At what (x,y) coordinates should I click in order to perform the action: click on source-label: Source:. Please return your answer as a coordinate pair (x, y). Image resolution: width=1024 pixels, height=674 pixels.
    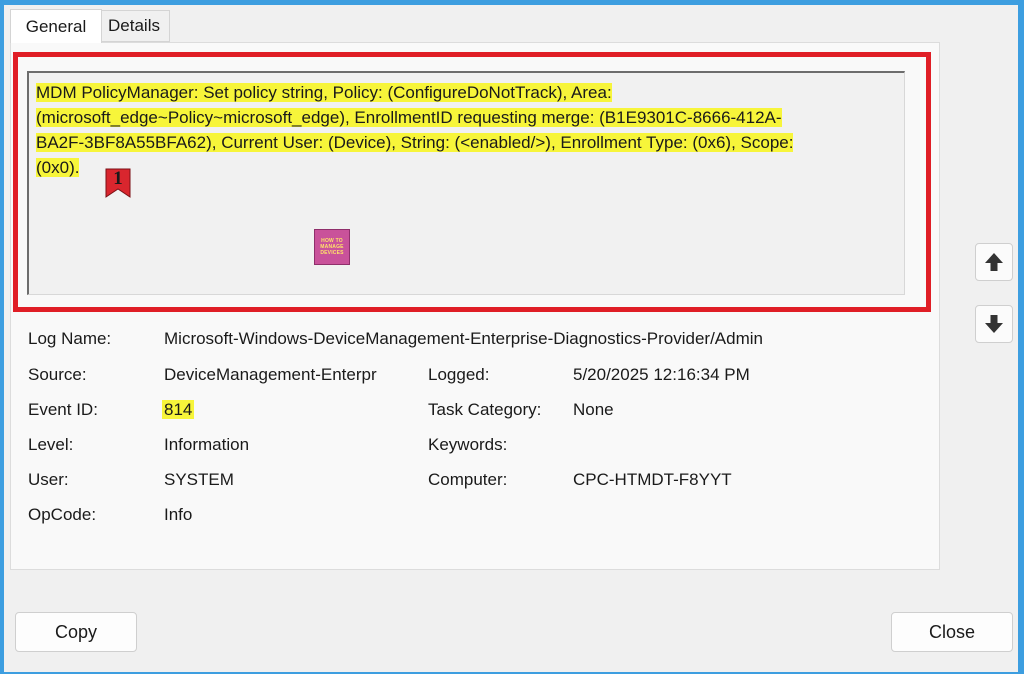
    Looking at the image, I should click on (57, 374).